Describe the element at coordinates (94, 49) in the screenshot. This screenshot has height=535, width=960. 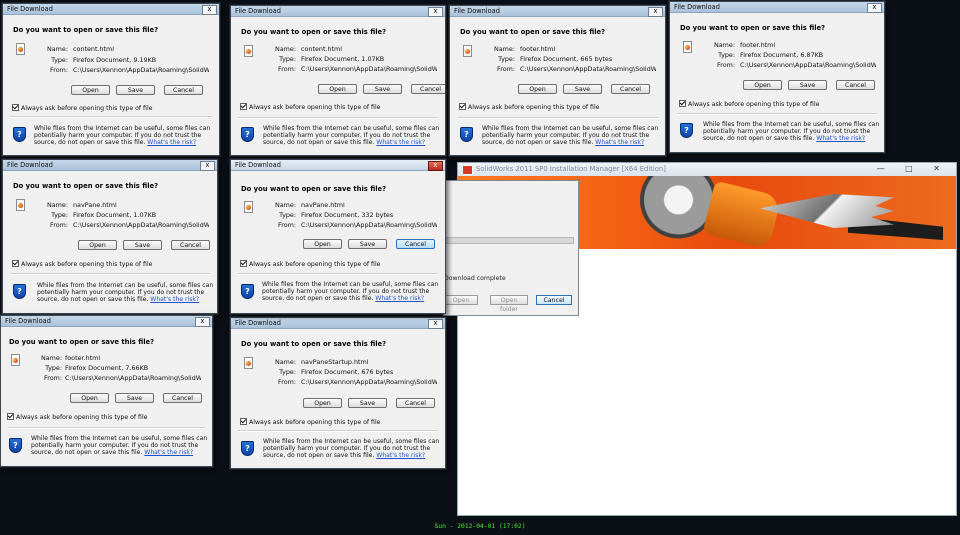
I see `file-name: content.html` at that location.